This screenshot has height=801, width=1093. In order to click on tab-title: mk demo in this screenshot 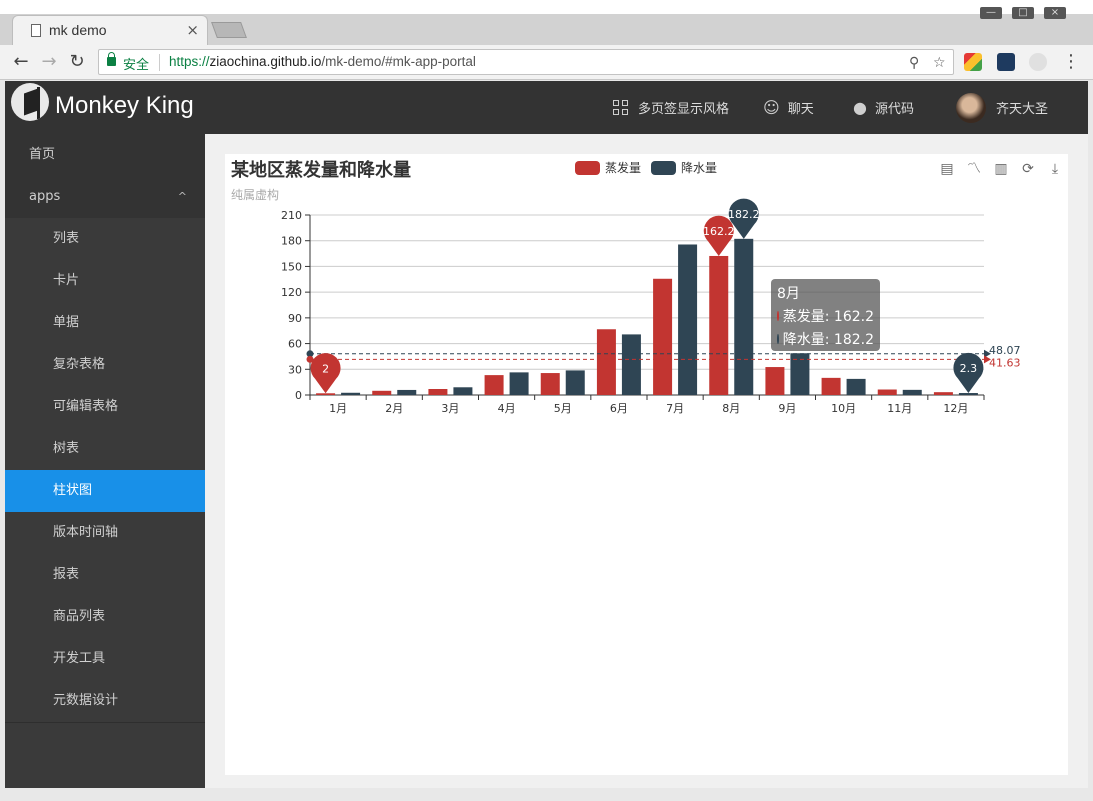, I will do `click(78, 30)`.